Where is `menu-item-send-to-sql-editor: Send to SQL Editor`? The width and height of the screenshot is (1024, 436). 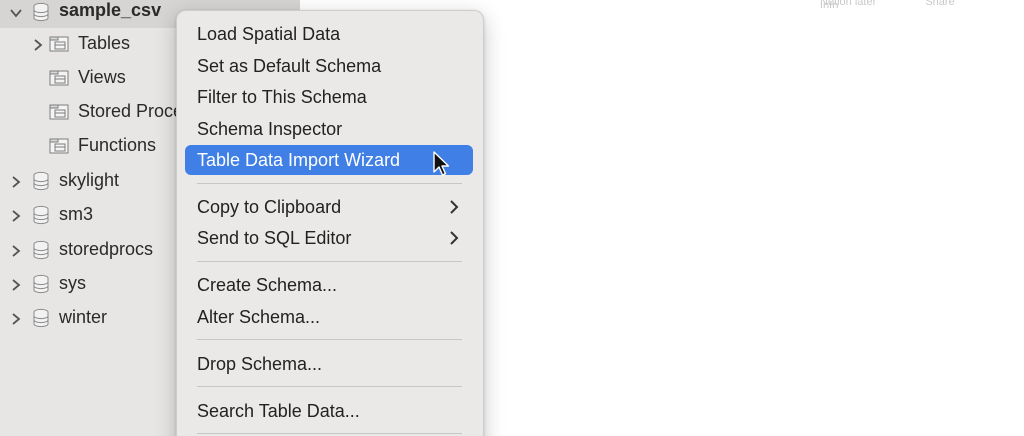 menu-item-send-to-sql-editor: Send to SQL Editor is located at coordinates (329, 238).